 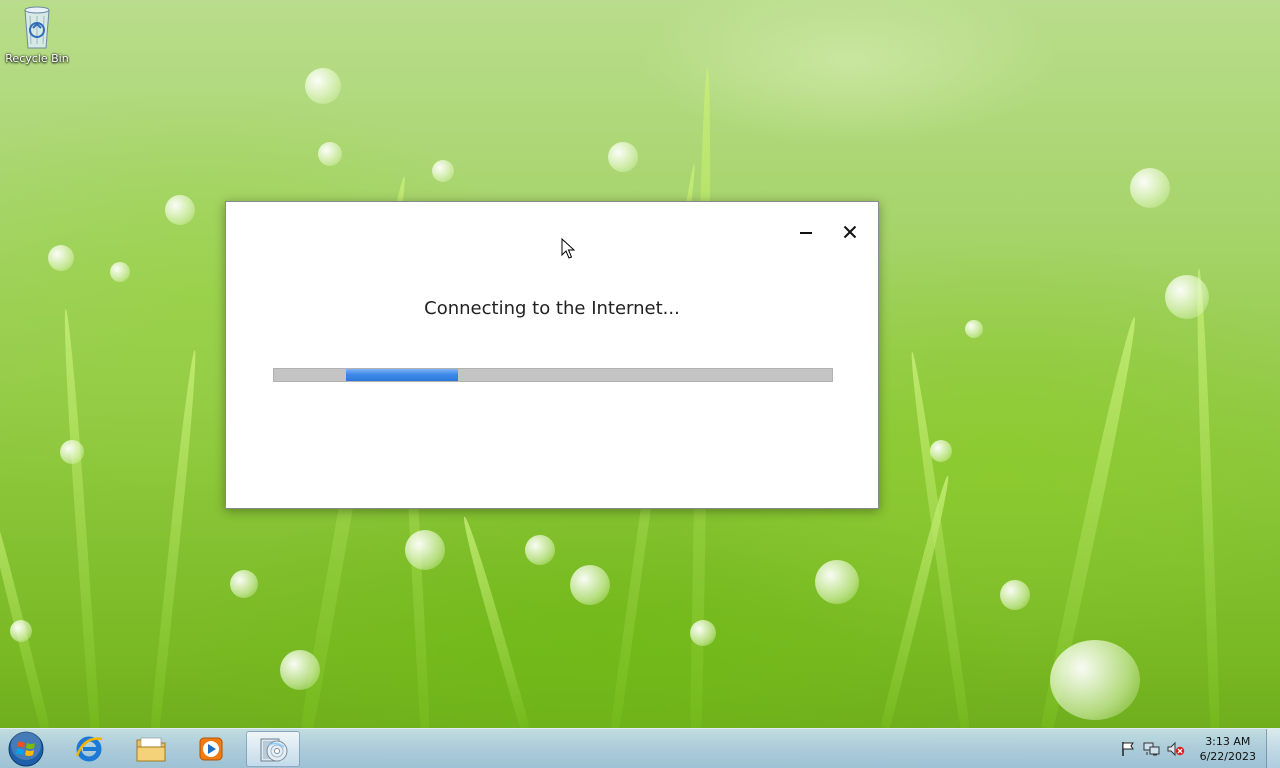 I want to click on close-icon, so click(x=850, y=232).